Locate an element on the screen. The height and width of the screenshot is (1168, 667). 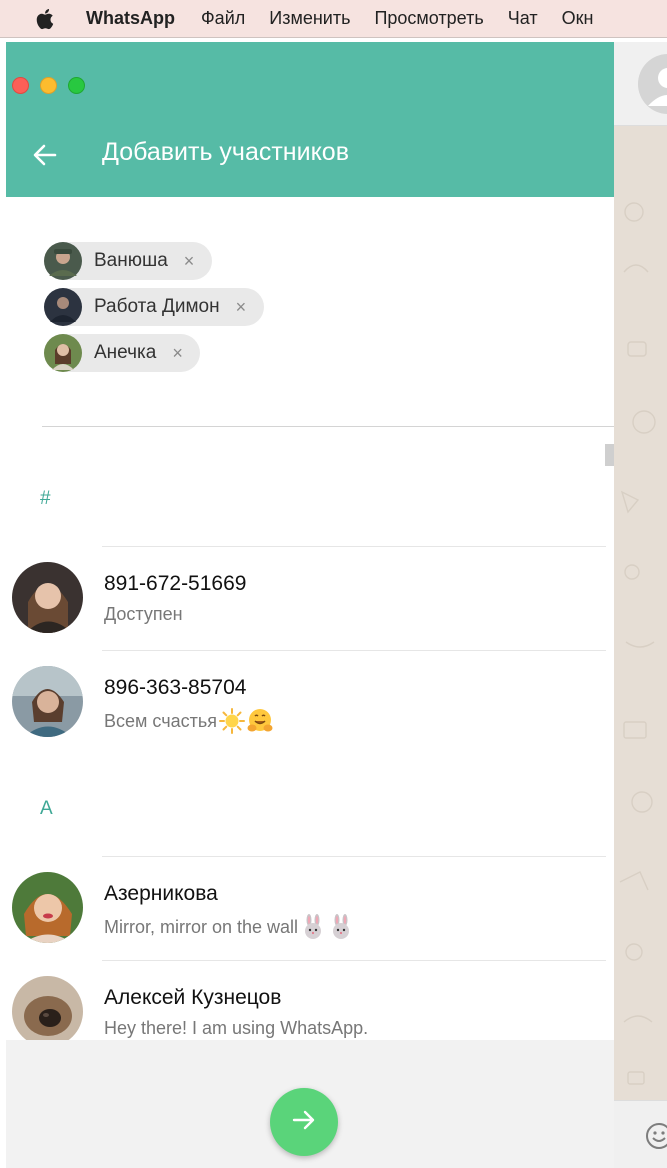
contact-name: 891-672-51669 is located at coordinates (175, 583).